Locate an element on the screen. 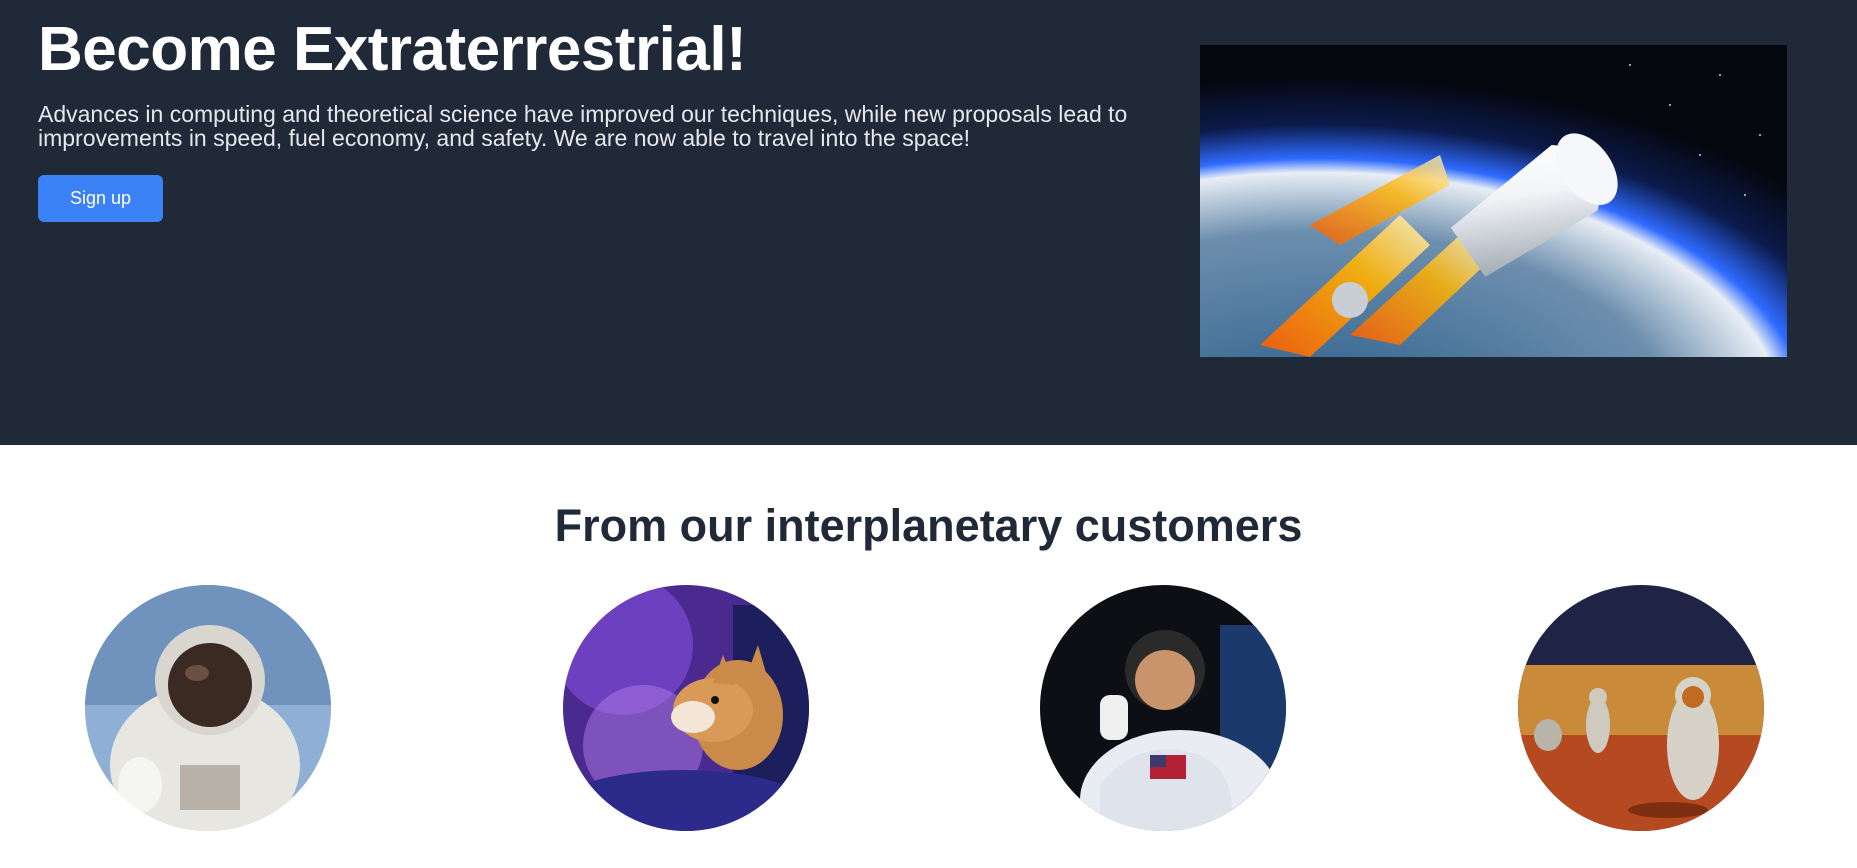 This screenshot has height=868, width=1857. avatar-corgi-in-space is located at coordinates (686, 708).